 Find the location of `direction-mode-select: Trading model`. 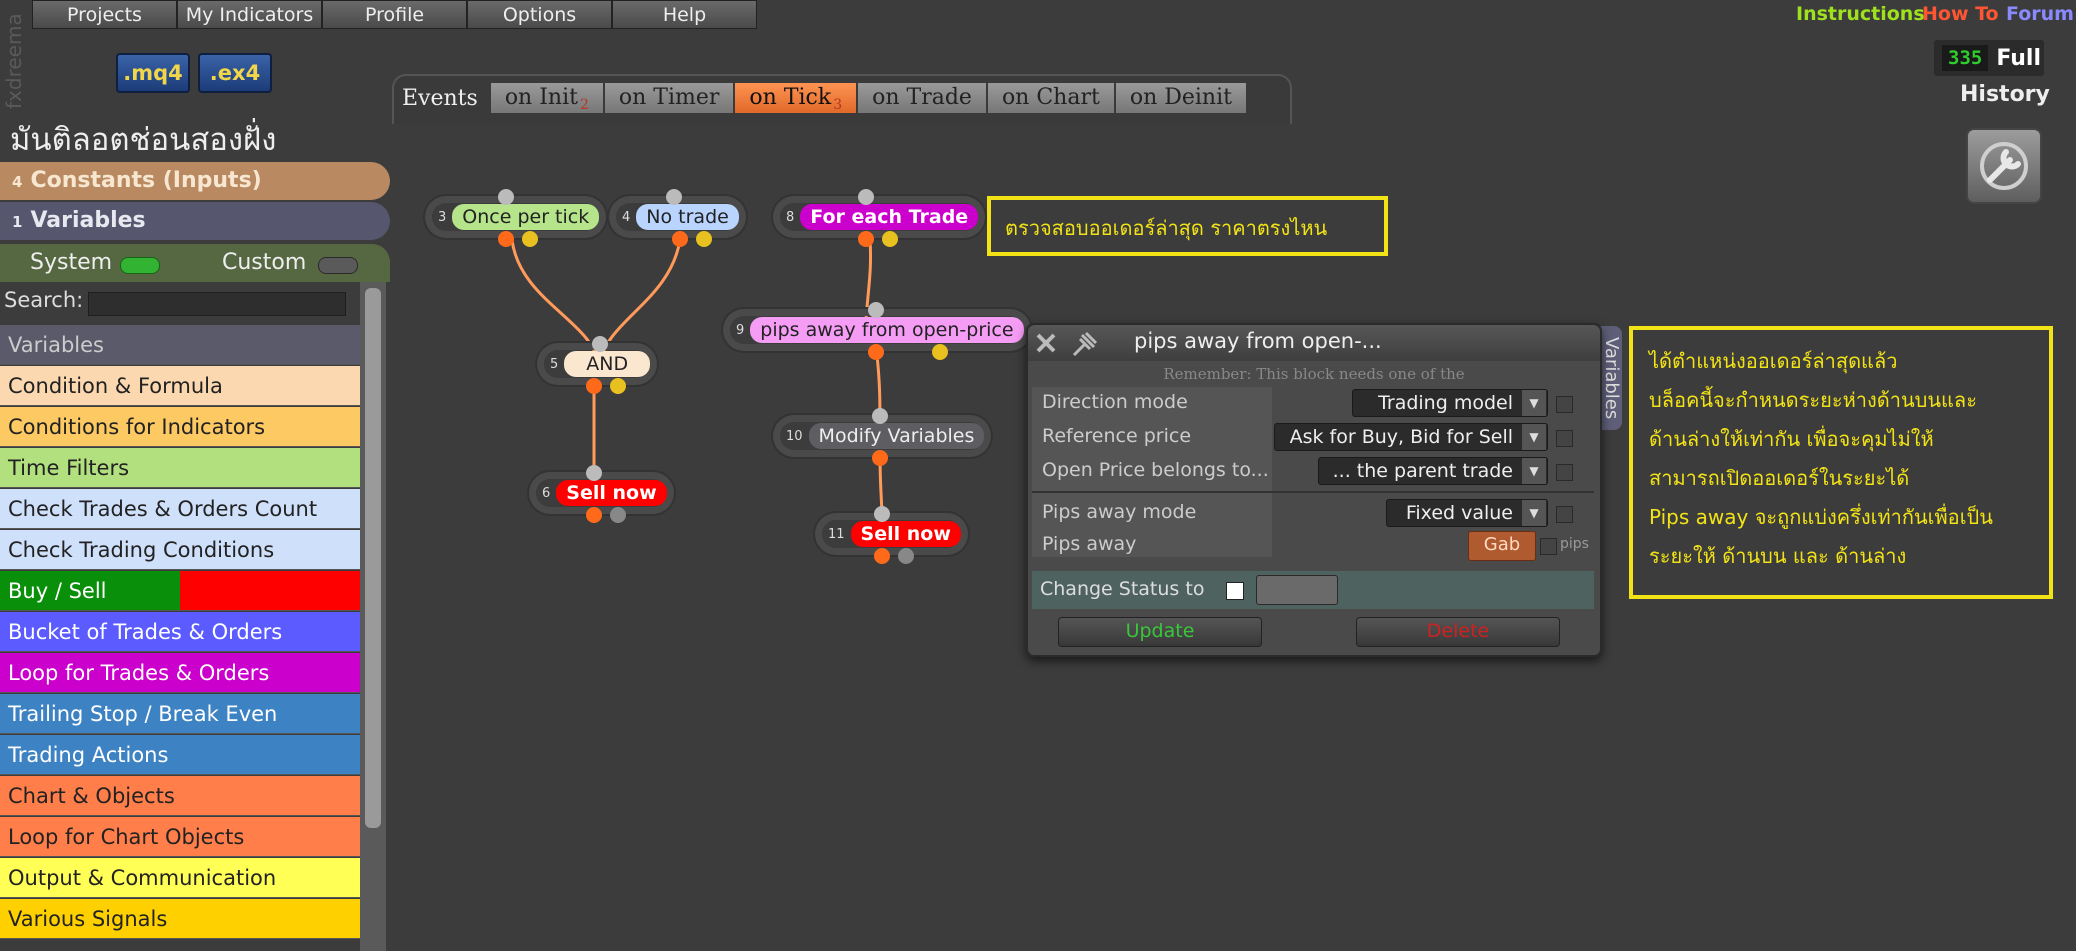

direction-mode-select: Trading model is located at coordinates (1450, 403).